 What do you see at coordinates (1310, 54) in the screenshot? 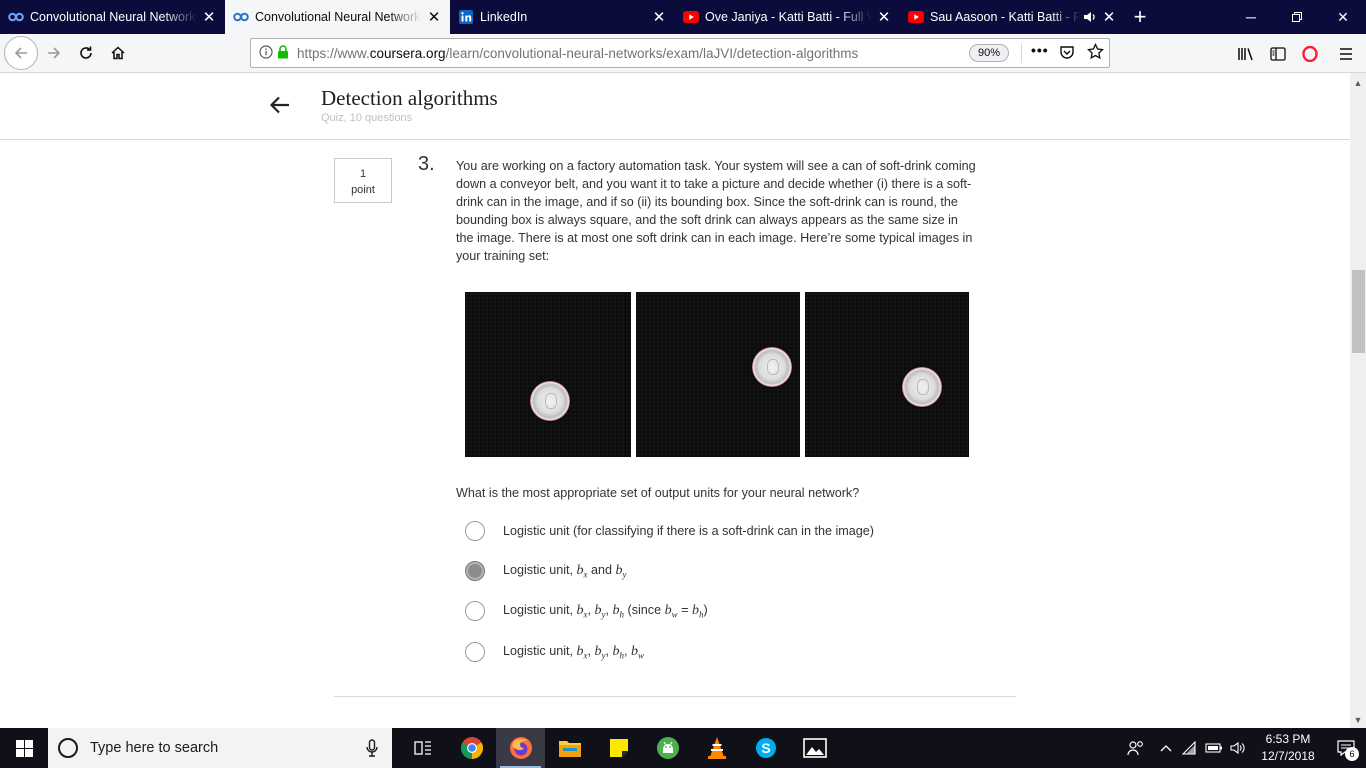
I see `opera-icon` at bounding box center [1310, 54].